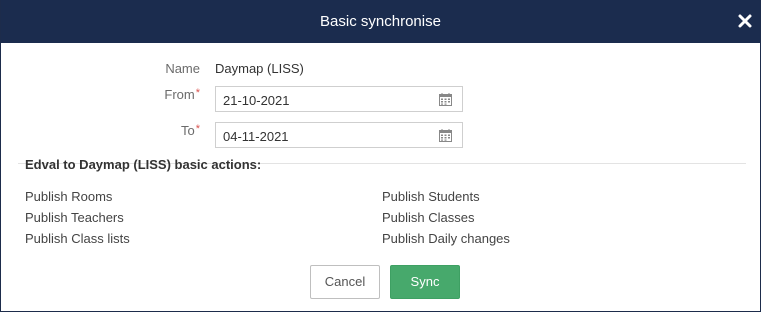 The height and width of the screenshot is (313, 761). Describe the element at coordinates (77, 238) in the screenshot. I see `action-publish-class-lists: Publish Class lists` at that location.